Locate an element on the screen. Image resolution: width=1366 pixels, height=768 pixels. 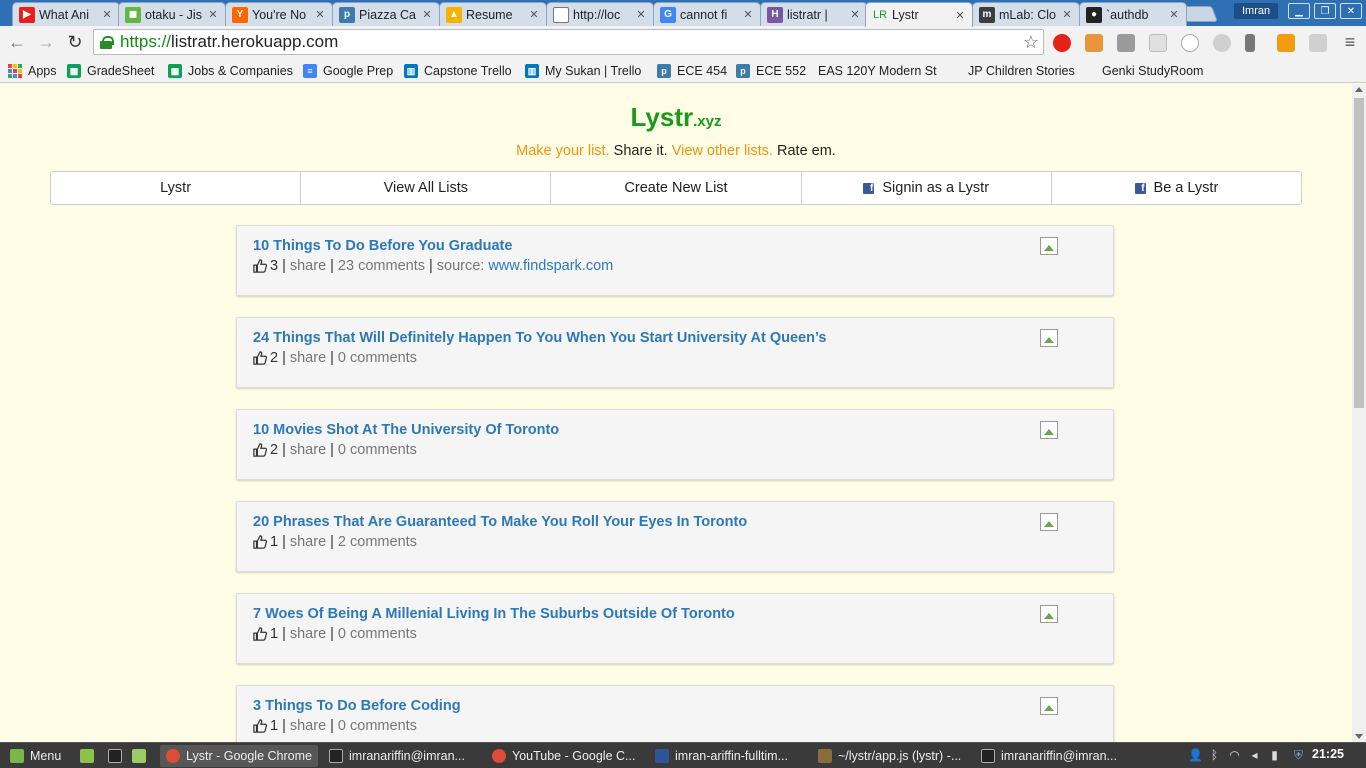
view-lists-link: View other lists. is located at coordinates (722, 151).